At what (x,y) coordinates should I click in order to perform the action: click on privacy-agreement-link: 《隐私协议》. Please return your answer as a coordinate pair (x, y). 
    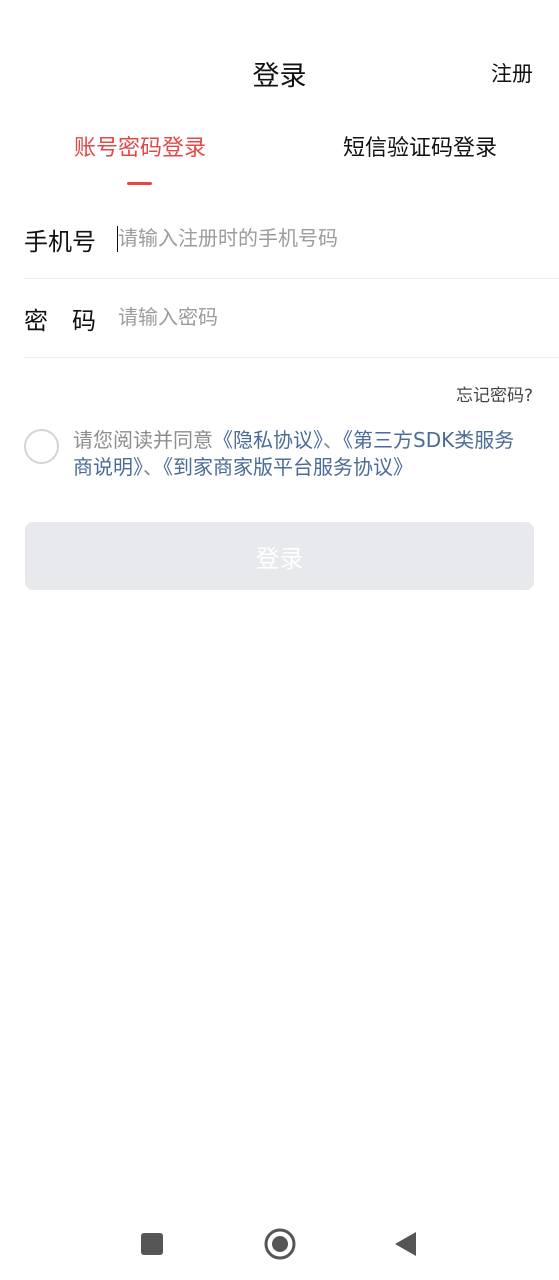
    Looking at the image, I should click on (268, 440).